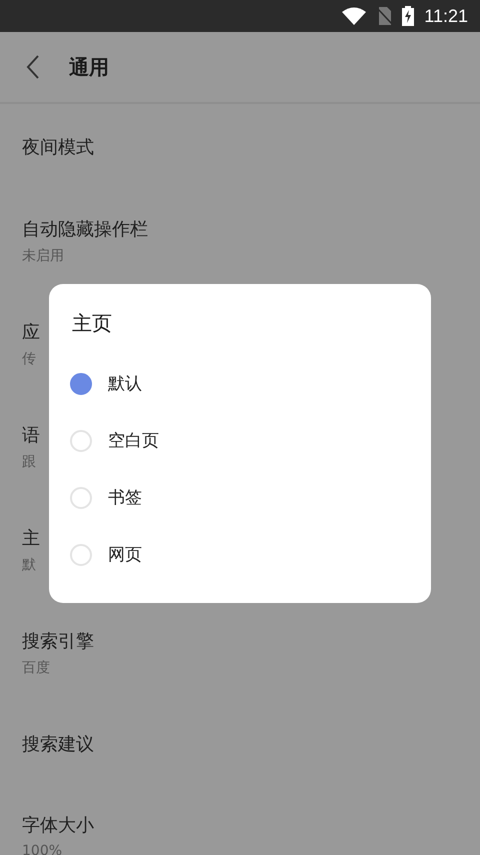 This screenshot has height=855, width=480. What do you see at coordinates (29, 565) in the screenshot?
I see `setting-value: 默` at bounding box center [29, 565].